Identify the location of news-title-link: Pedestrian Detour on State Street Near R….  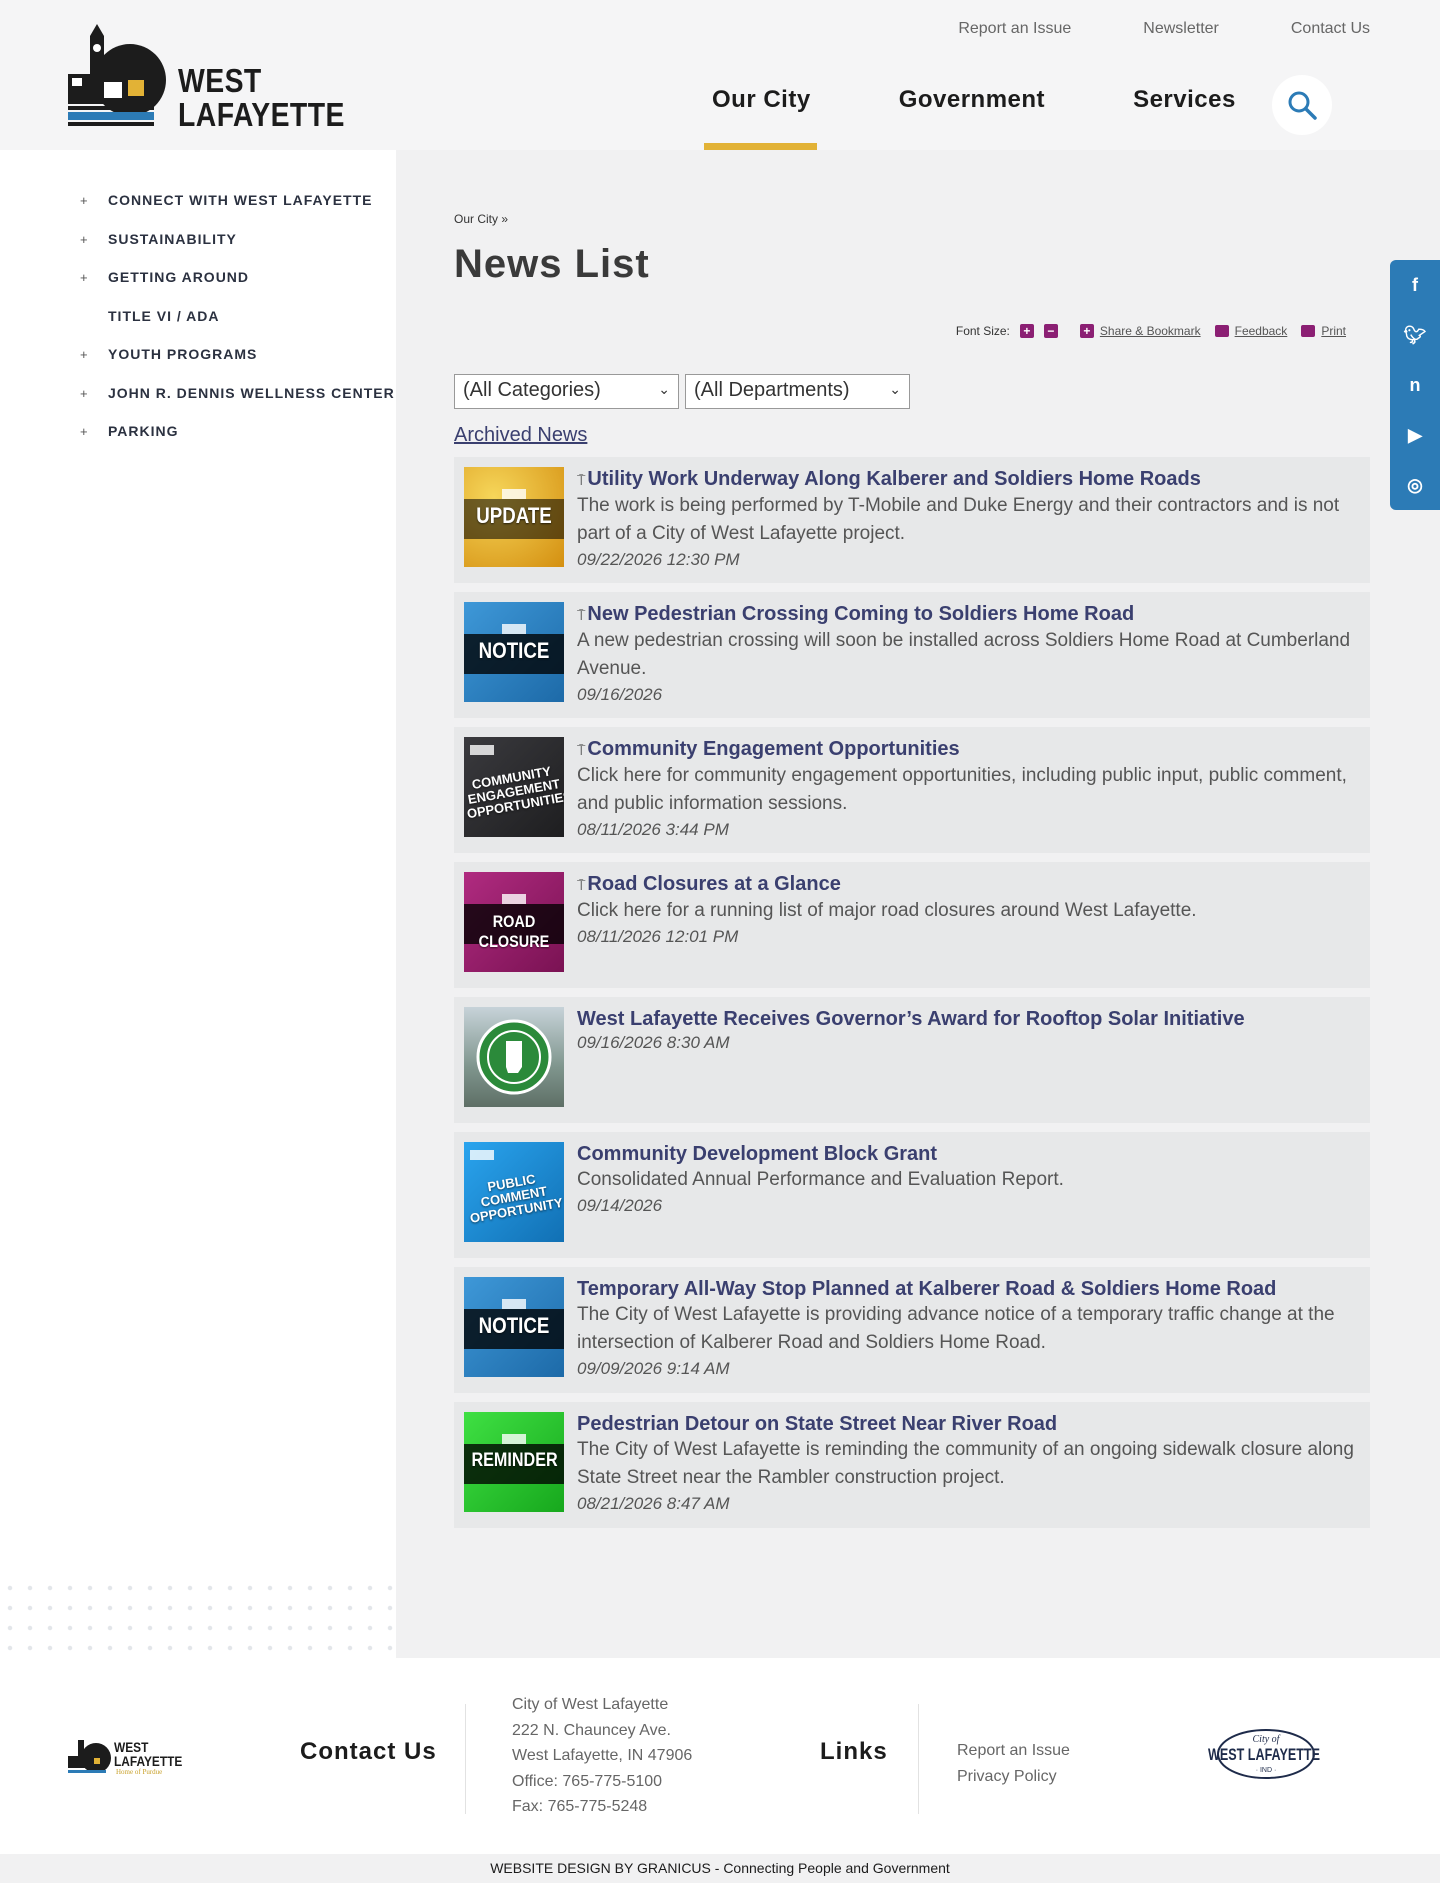
(817, 1424).